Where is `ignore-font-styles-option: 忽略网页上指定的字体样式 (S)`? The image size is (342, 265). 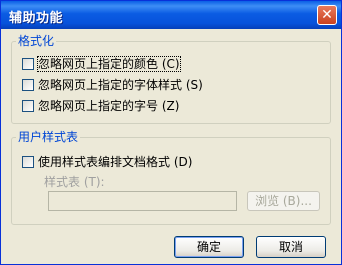
ignore-font-styles-option: 忽略网页上指定的字体样式 (S) is located at coordinates (112, 84).